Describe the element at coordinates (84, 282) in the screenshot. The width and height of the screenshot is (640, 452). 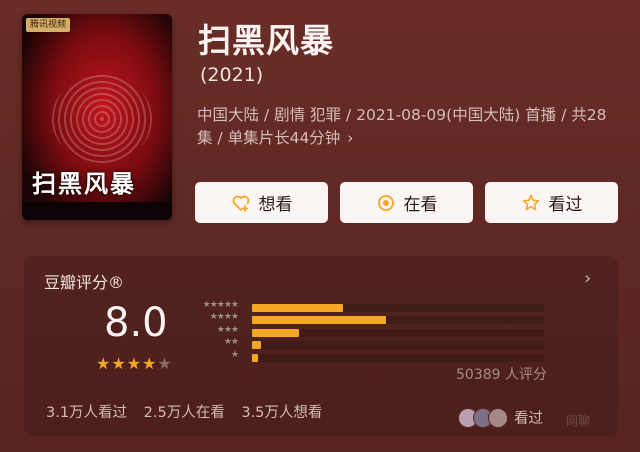
I see `rating-source-label: 豆瓣评分®` at that location.